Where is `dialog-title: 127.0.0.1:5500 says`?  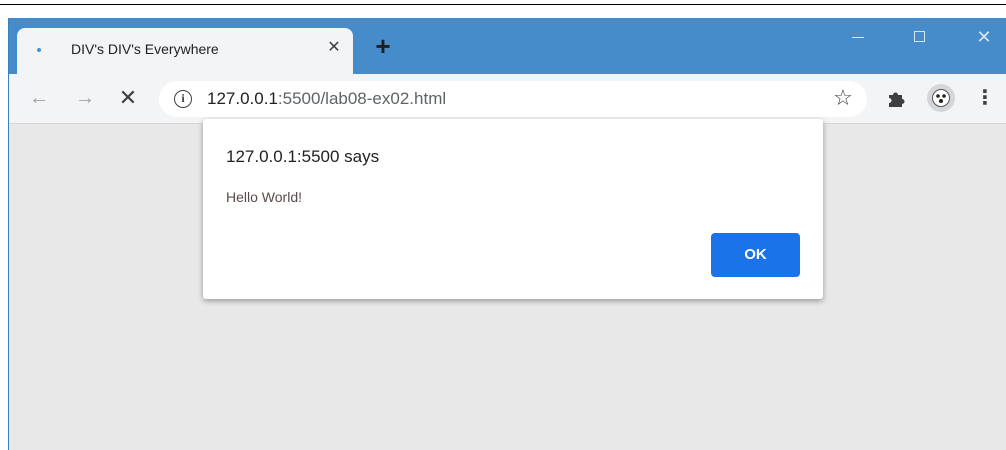 dialog-title: 127.0.0.1:5500 says is located at coordinates (303, 156).